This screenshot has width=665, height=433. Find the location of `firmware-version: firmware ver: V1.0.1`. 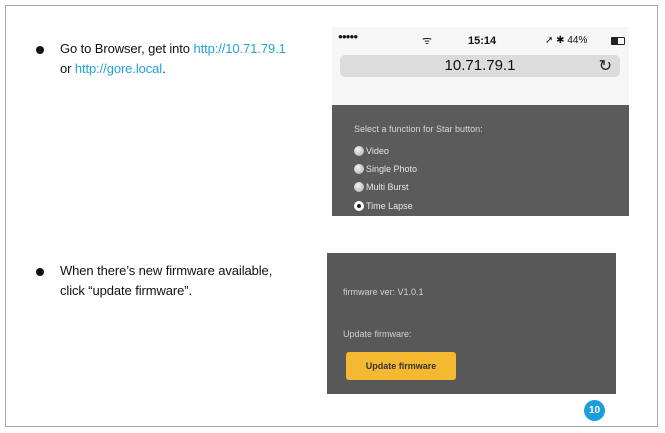

firmware-version: firmware ver: V1.0.1 is located at coordinates (383, 292).